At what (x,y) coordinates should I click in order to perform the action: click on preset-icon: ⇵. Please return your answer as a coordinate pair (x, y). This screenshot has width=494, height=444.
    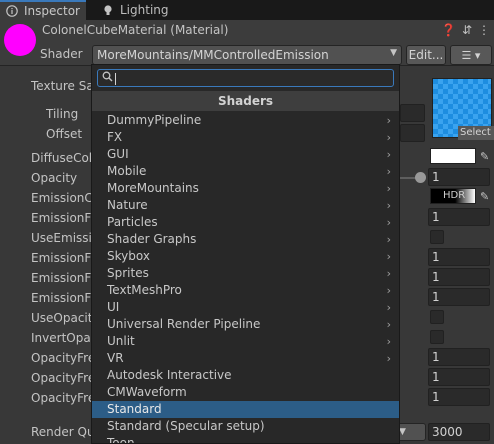
    Looking at the image, I should click on (467, 30).